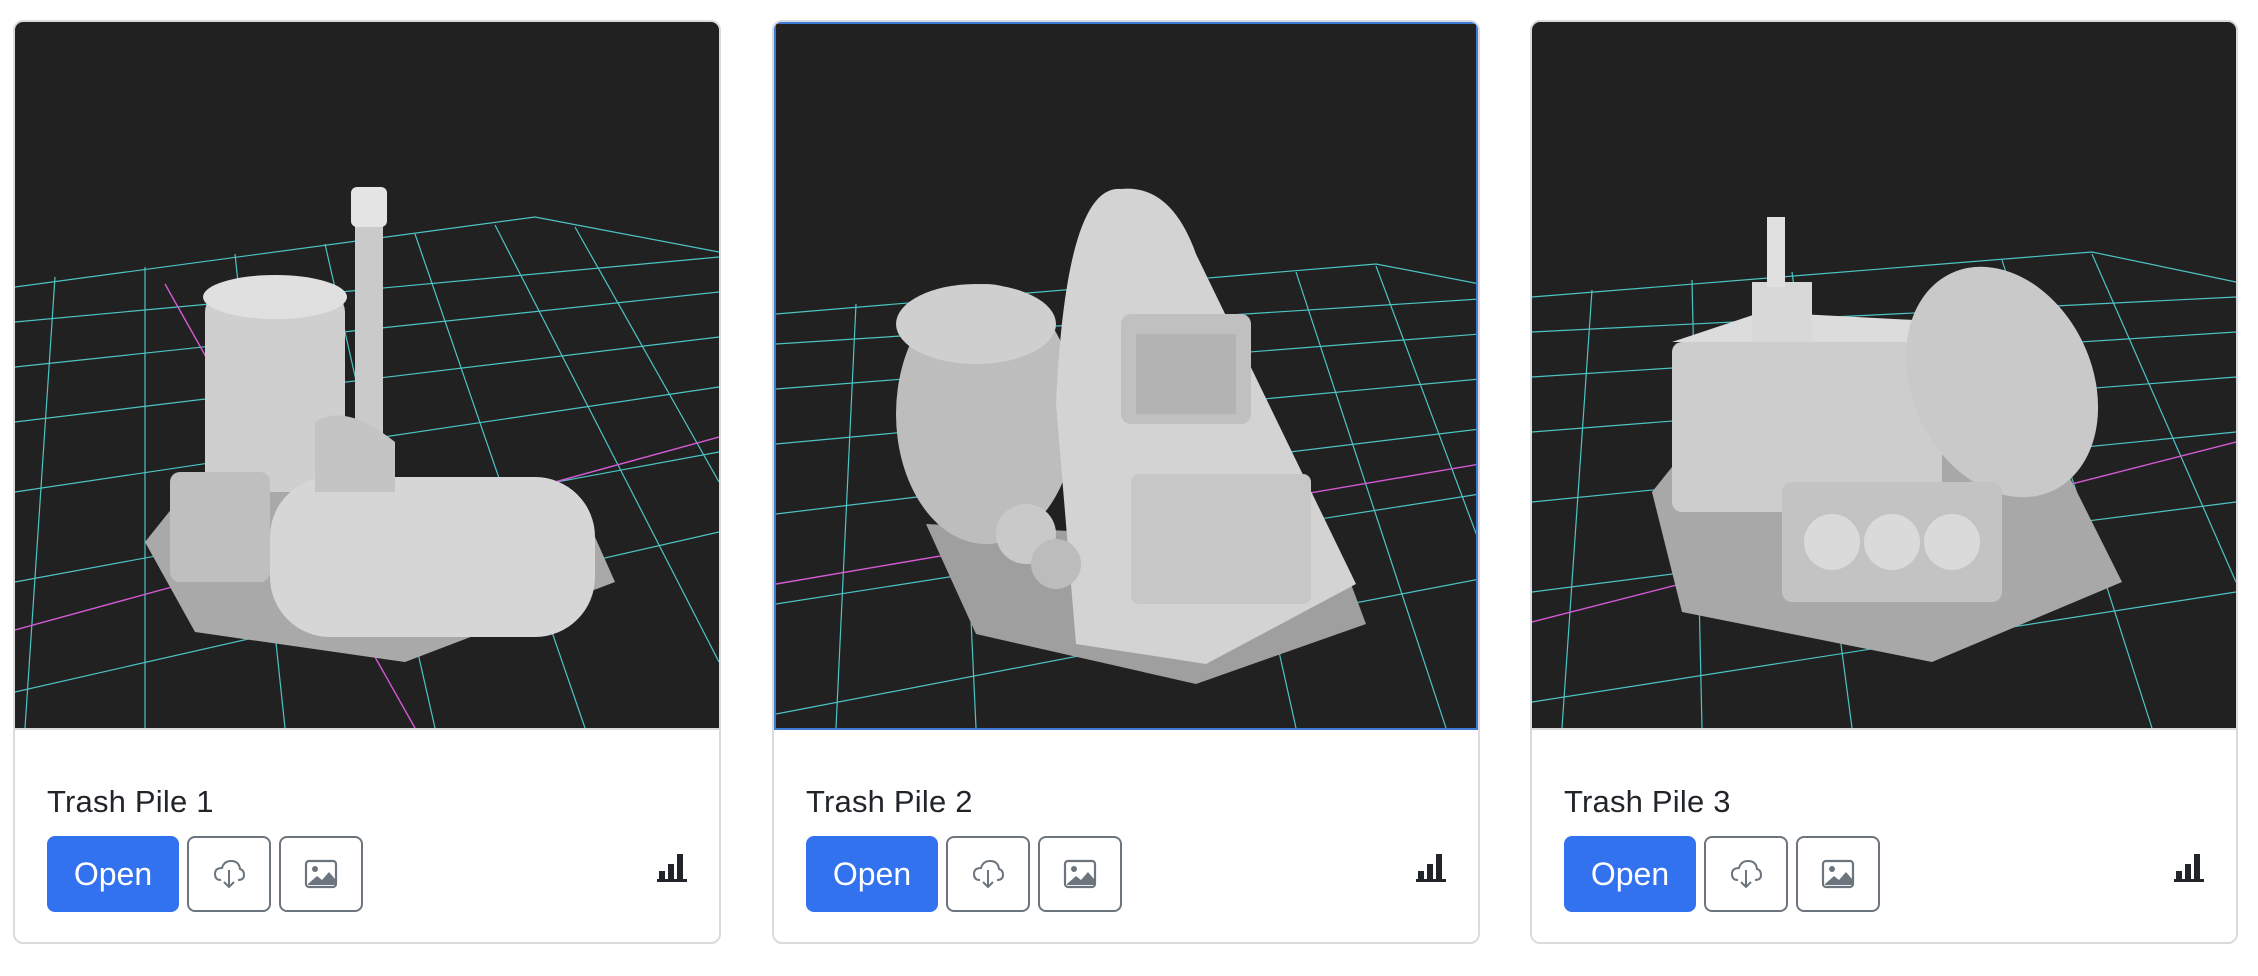 The image size is (2258, 976). I want to click on card-title: Trash Pile 1, so click(130, 801).